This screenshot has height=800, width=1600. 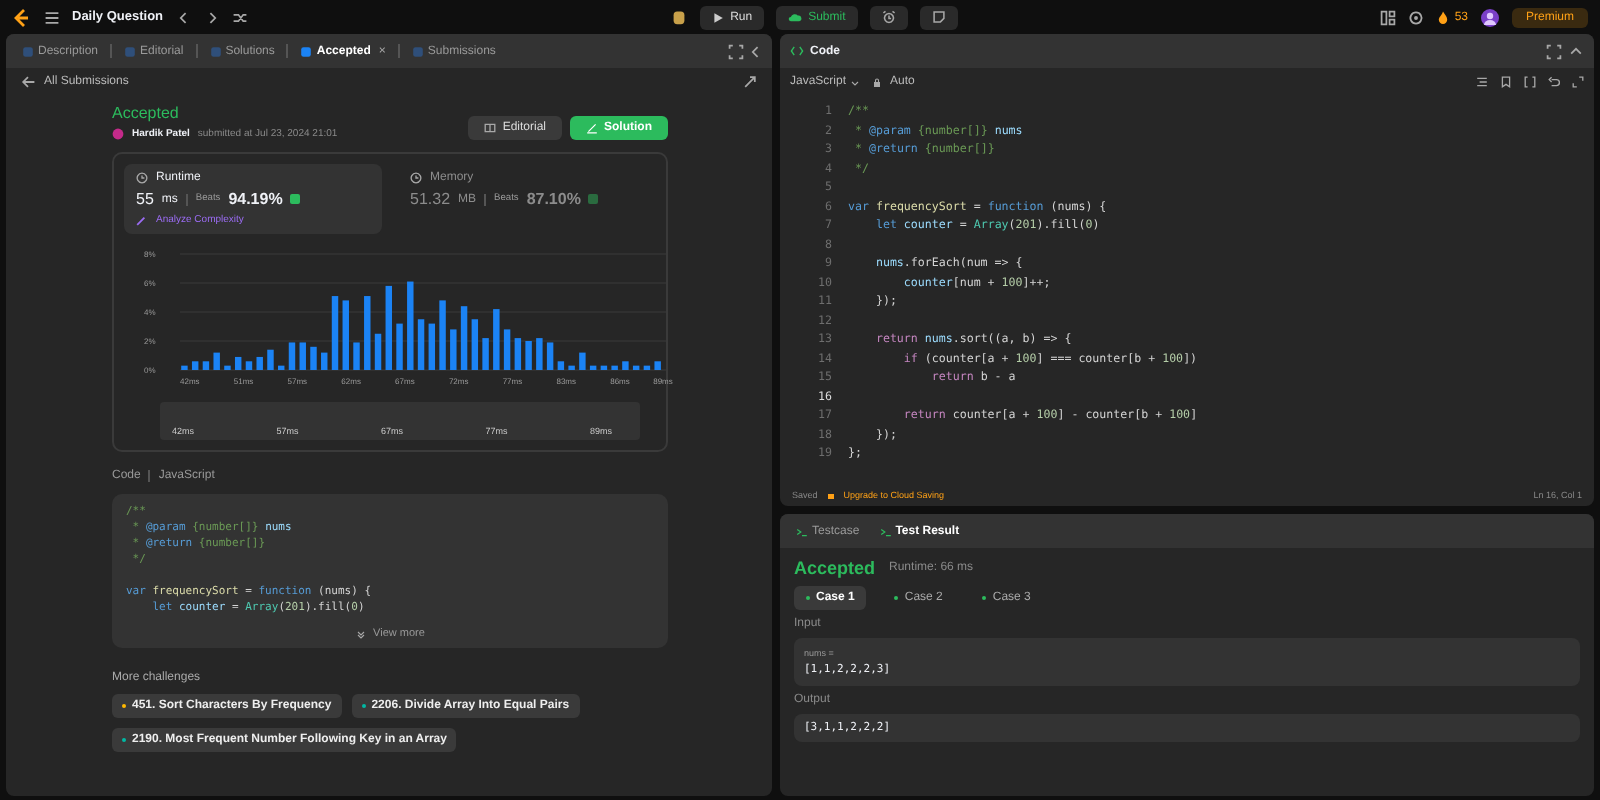 I want to click on wand-icon, so click(x=142, y=220).